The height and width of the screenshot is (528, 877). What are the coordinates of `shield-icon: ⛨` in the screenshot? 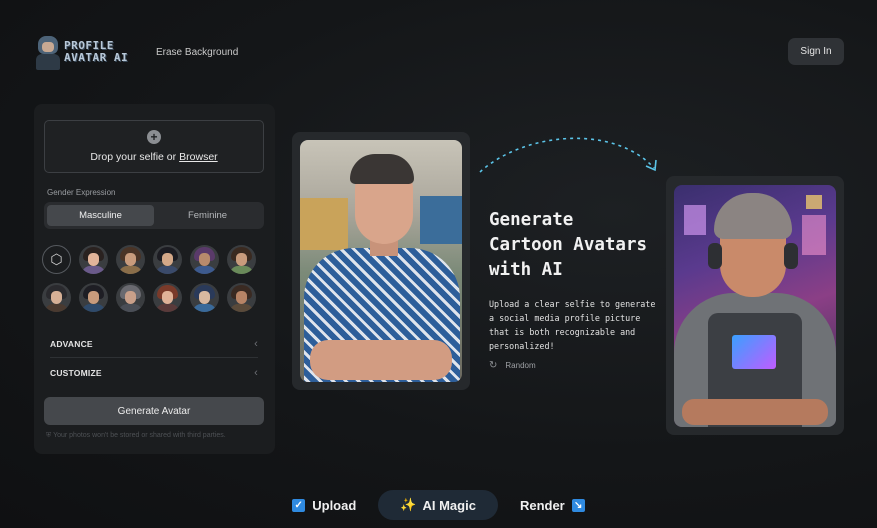 It's located at (49, 435).